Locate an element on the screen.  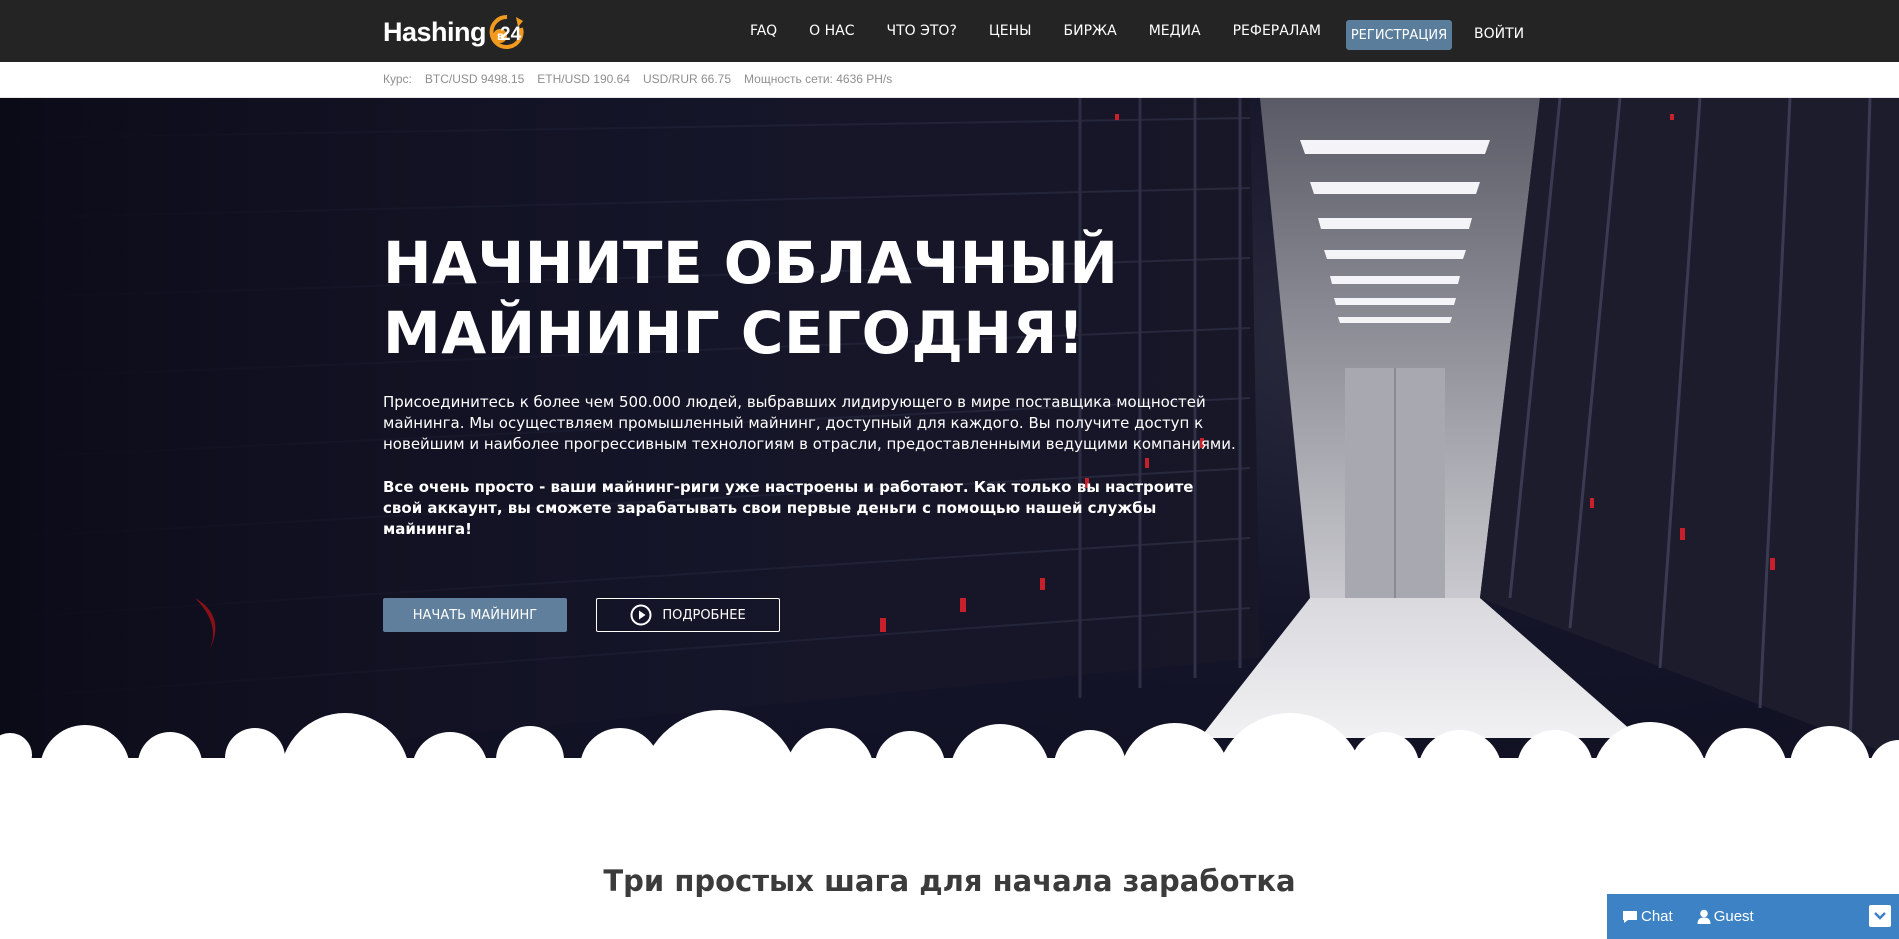
rate-eth-usd: ETH/USD 190.64 is located at coordinates (583, 79).